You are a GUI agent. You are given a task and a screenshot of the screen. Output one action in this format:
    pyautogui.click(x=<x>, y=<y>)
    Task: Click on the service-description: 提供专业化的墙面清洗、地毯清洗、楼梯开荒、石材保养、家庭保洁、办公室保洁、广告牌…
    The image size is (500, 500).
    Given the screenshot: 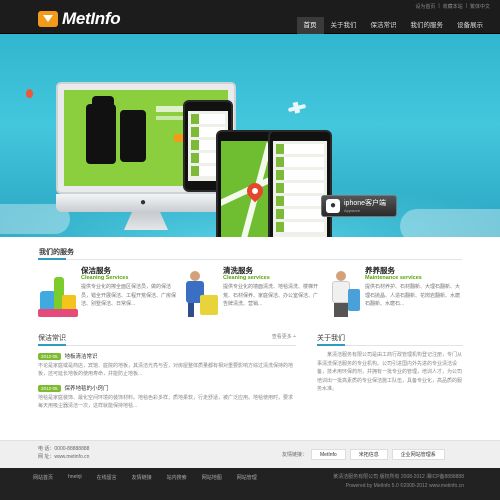 What is the action you would take?
    pyautogui.click(x=271, y=295)
    